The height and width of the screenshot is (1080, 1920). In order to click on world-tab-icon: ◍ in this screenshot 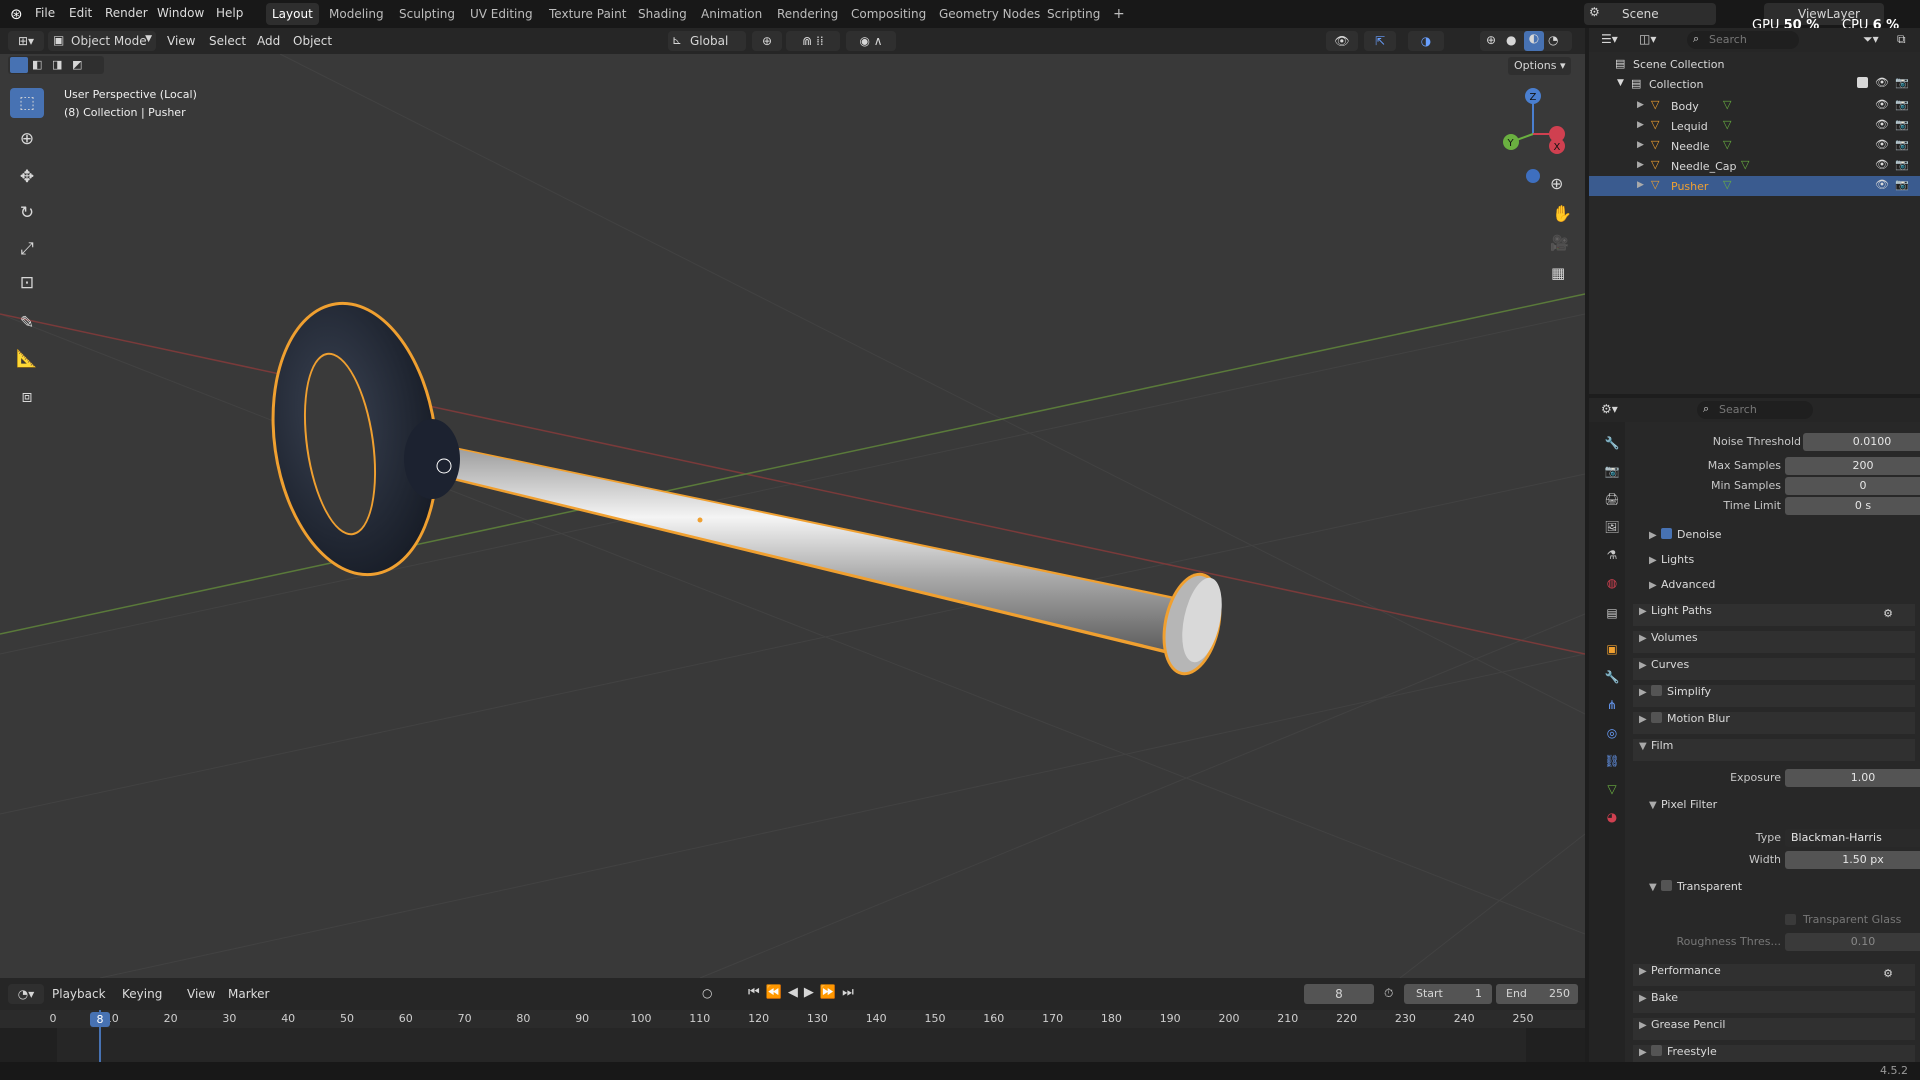, I will do `click(1612, 583)`.